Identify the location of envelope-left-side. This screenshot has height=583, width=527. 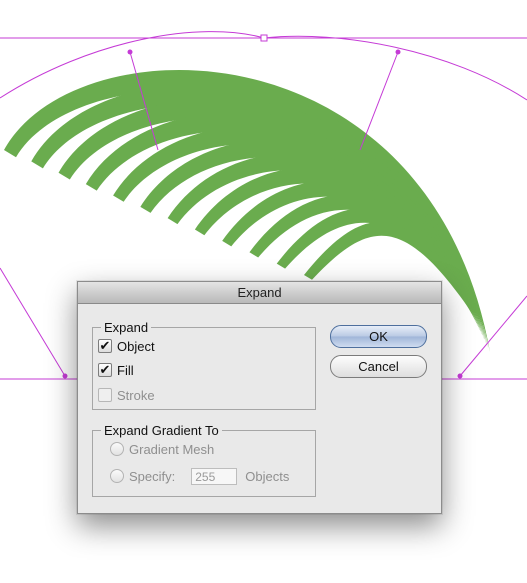
(33, 322).